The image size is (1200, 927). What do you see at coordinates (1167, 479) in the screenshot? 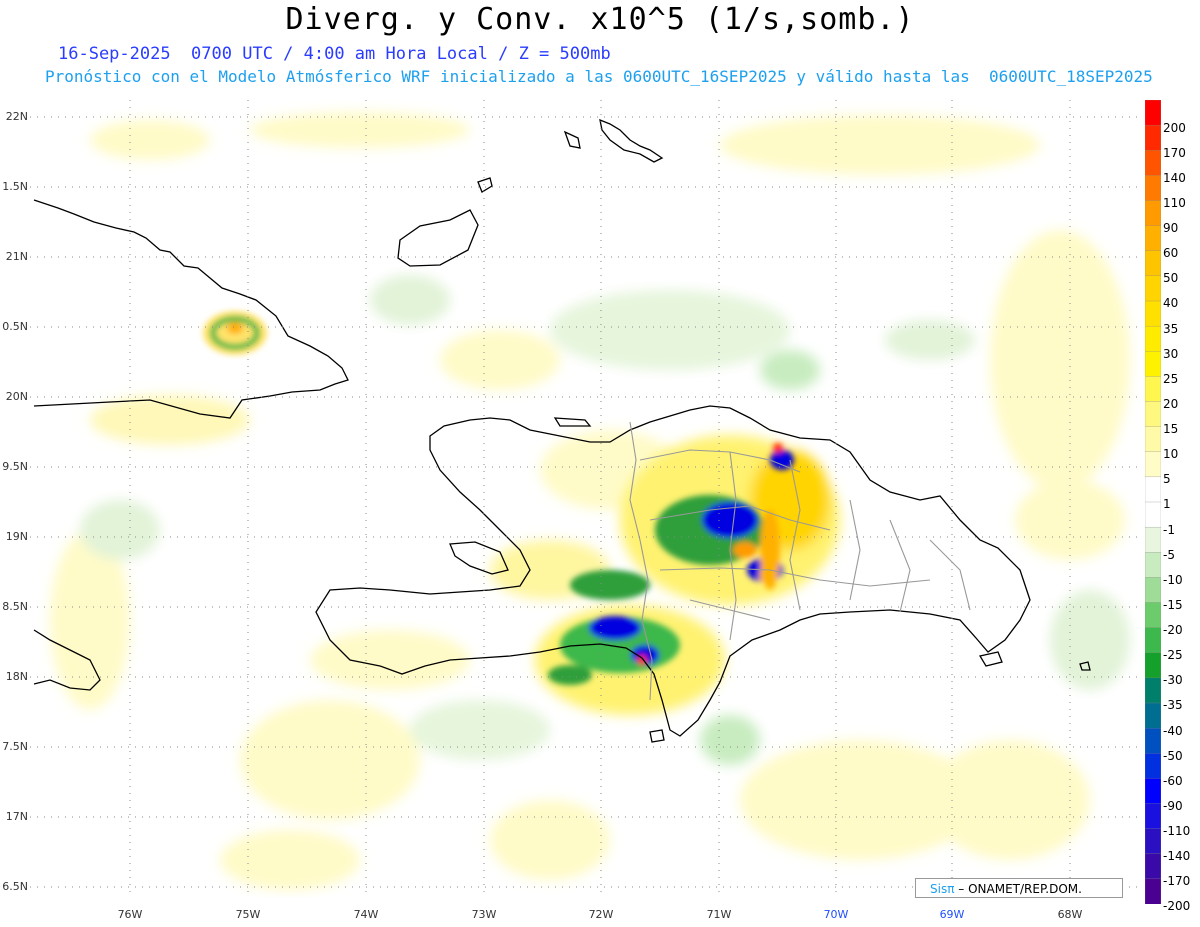
I see `colorbar-label: 5` at bounding box center [1167, 479].